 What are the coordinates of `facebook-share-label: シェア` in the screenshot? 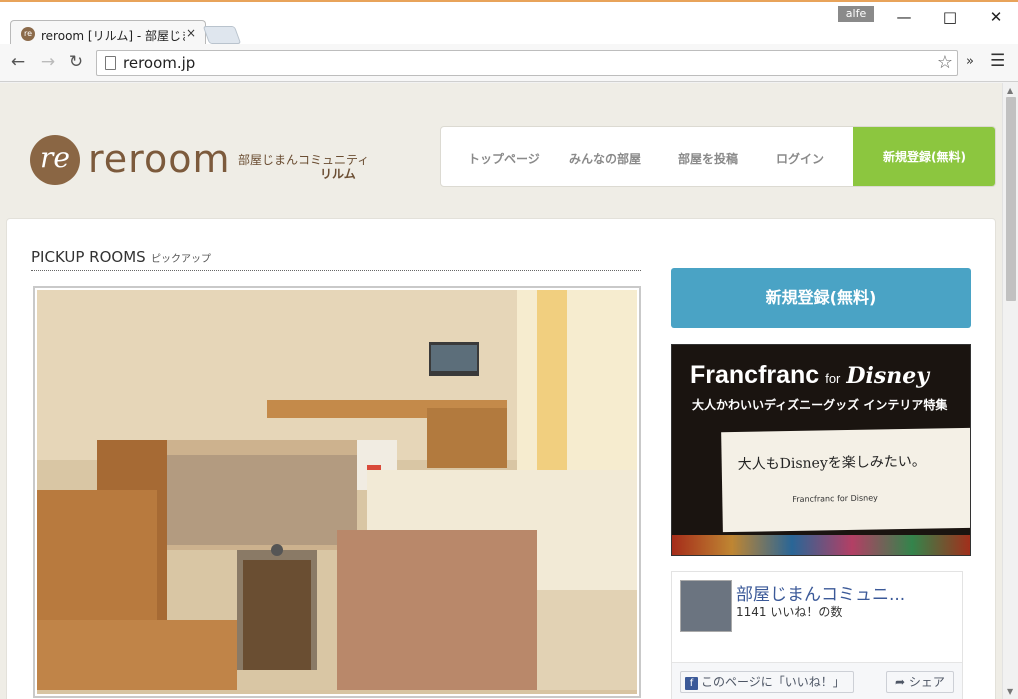 It's located at (926, 682).